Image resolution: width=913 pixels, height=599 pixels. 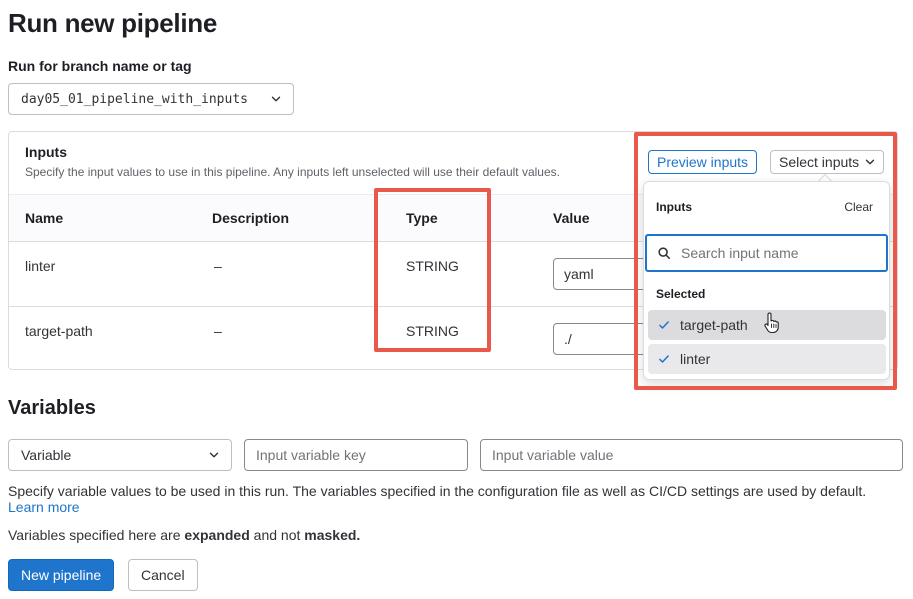 What do you see at coordinates (332, 535) in the screenshot?
I see `note-masked: masked.` at bounding box center [332, 535].